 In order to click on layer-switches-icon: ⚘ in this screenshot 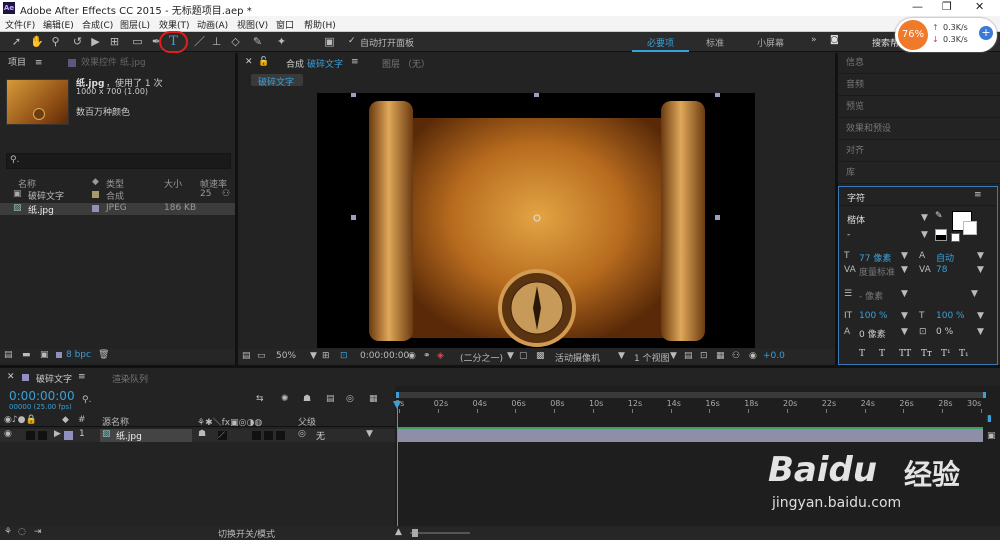, I will do `click(8, 532)`.